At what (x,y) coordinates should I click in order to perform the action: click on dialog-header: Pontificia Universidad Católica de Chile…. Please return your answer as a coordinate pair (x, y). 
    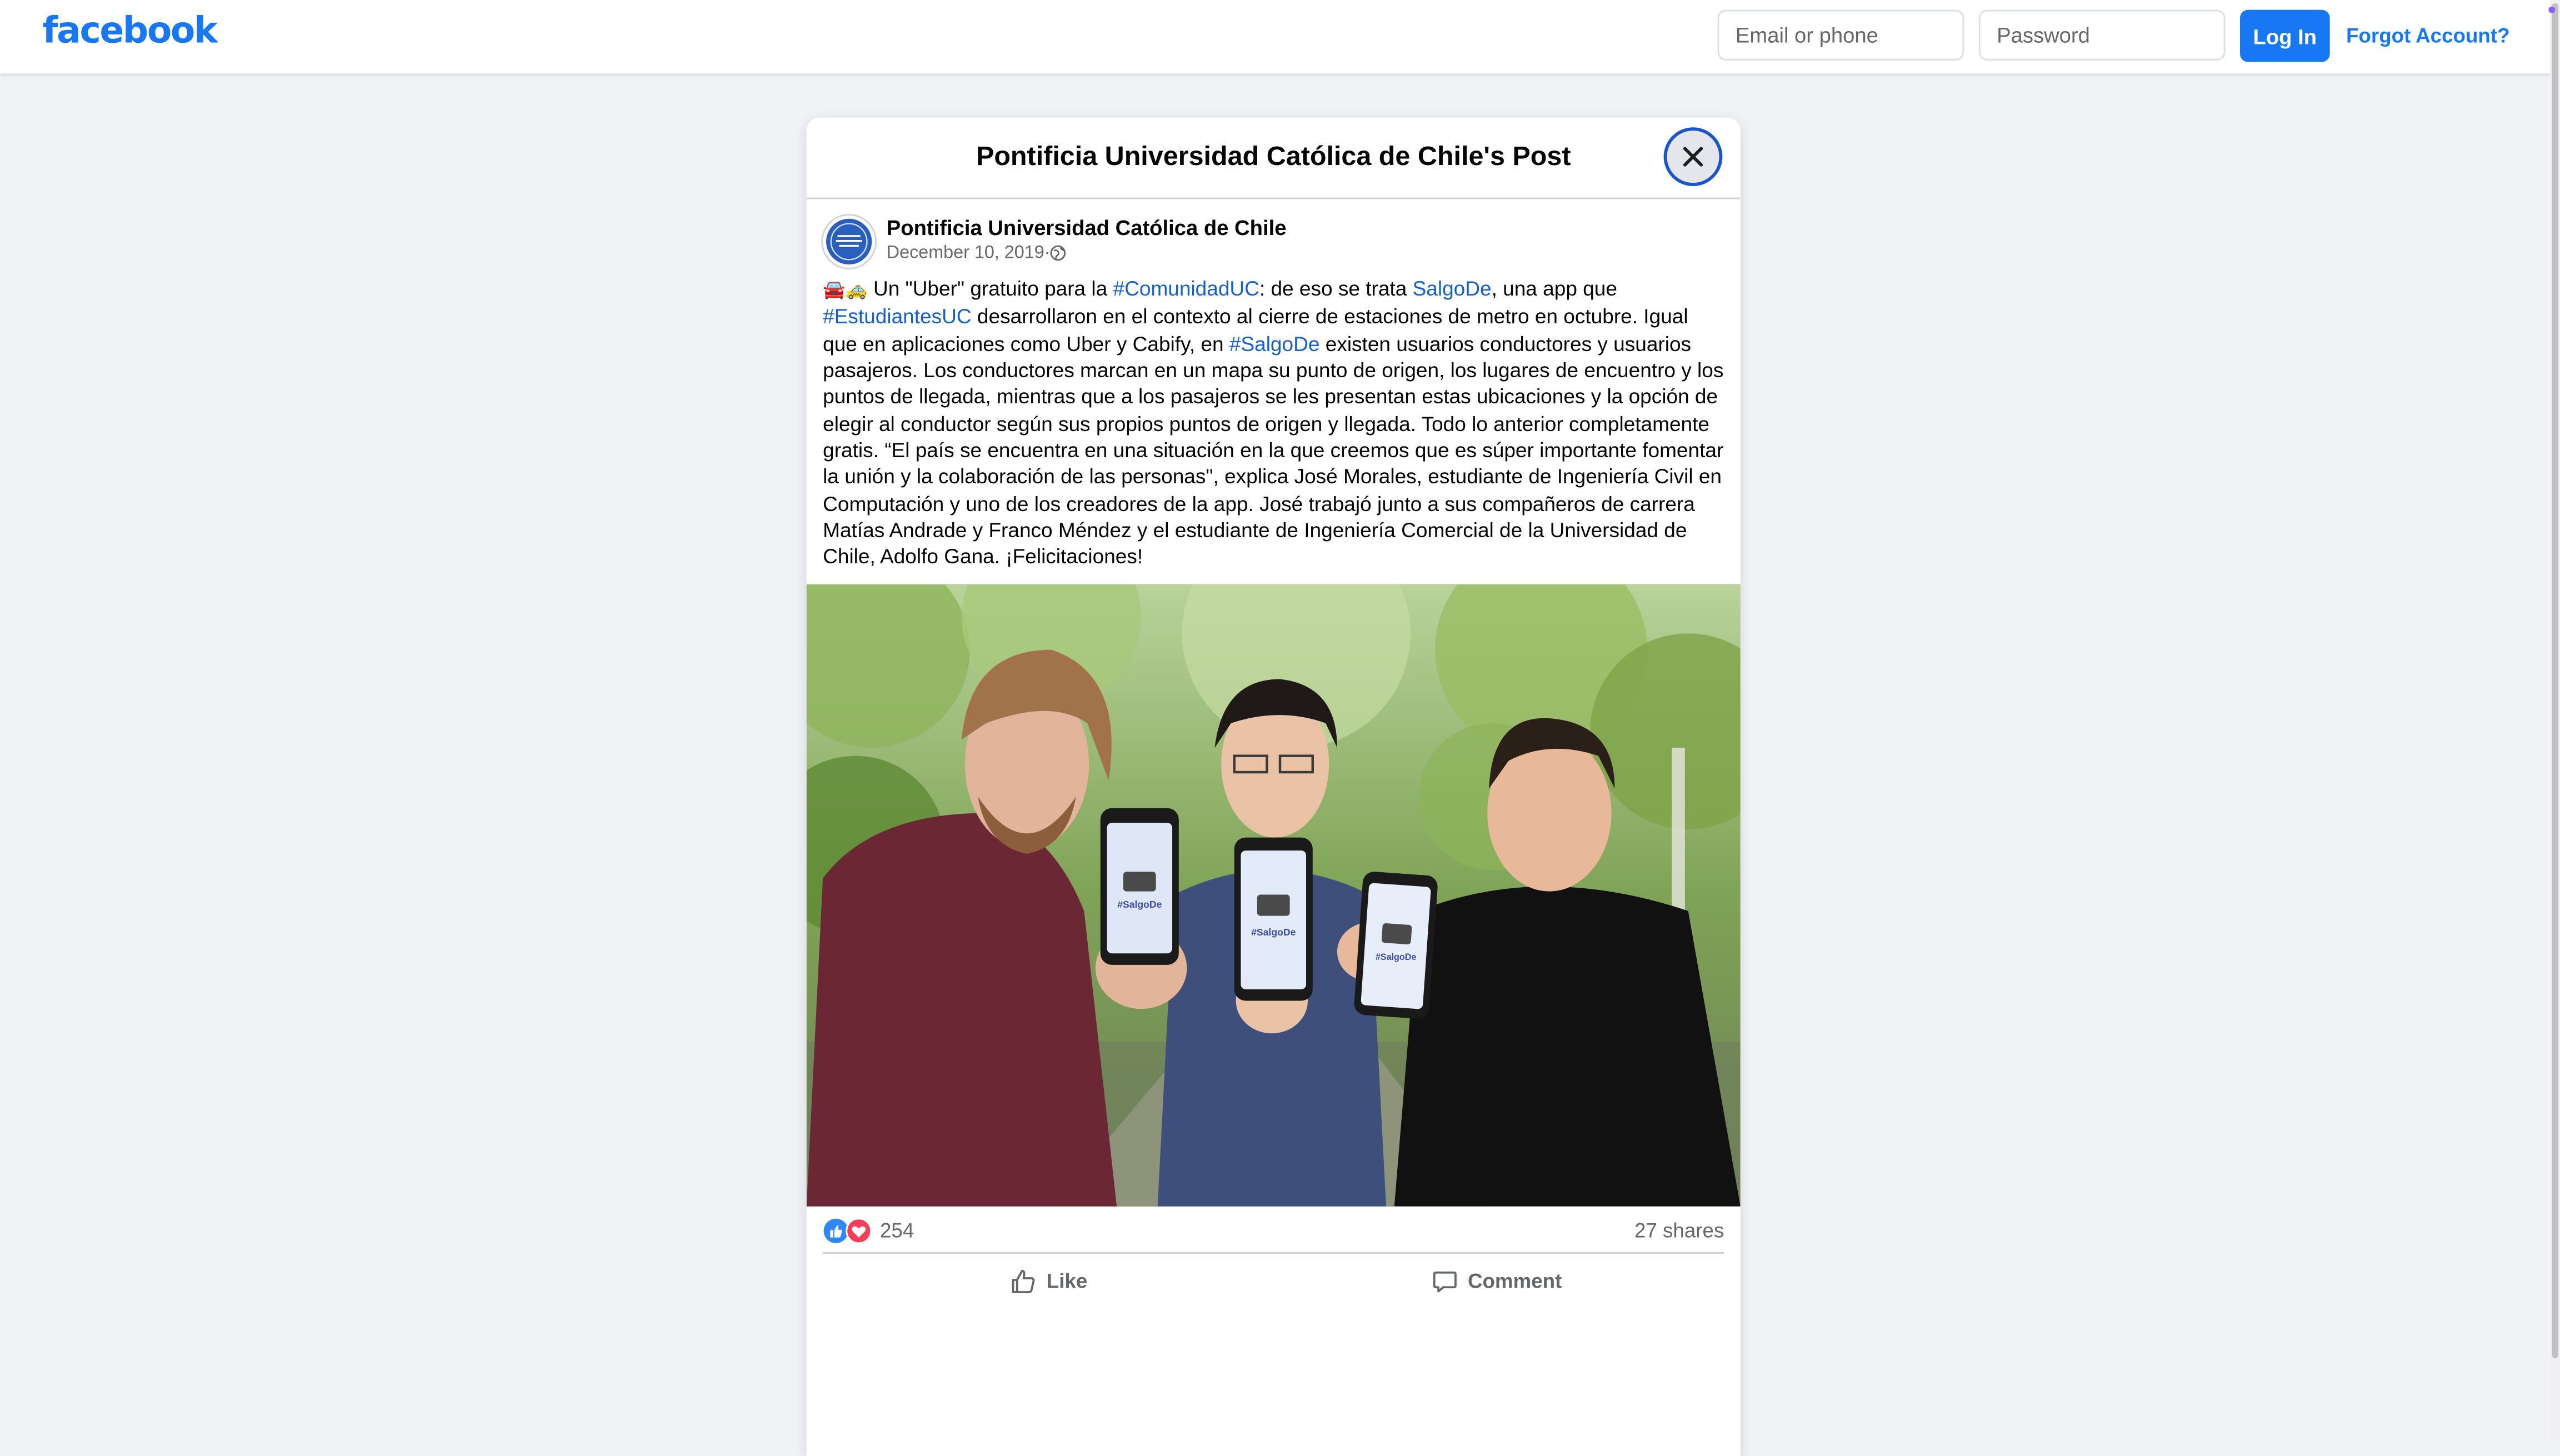
    Looking at the image, I should click on (1274, 158).